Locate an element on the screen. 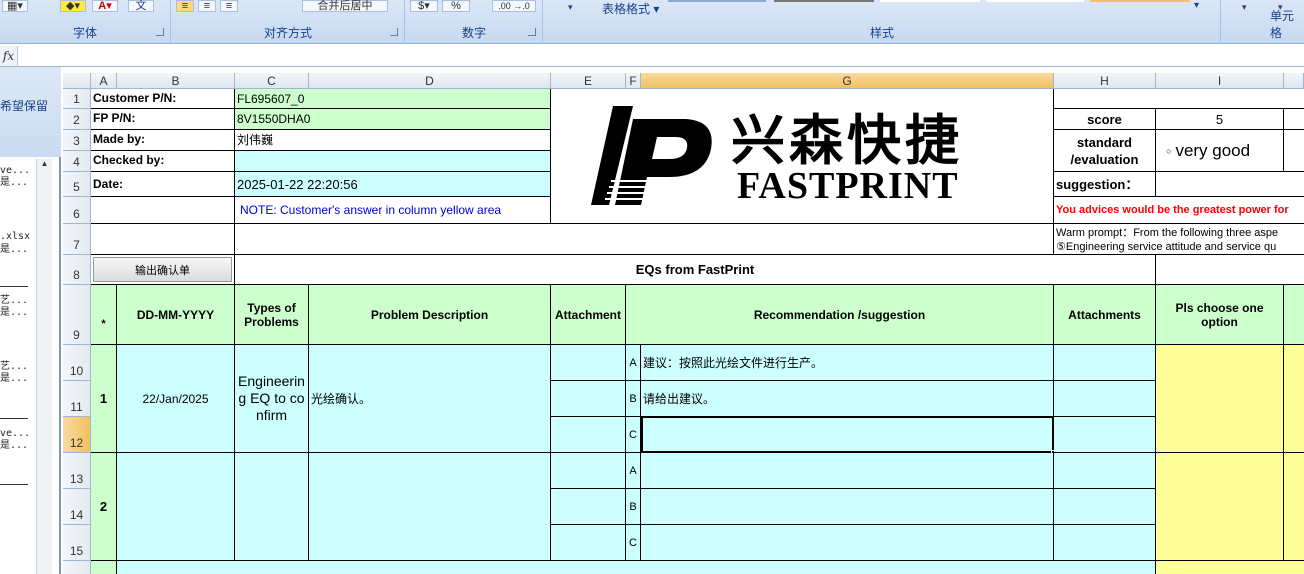  option-suggestion: 请给出建议。 is located at coordinates (847, 399).